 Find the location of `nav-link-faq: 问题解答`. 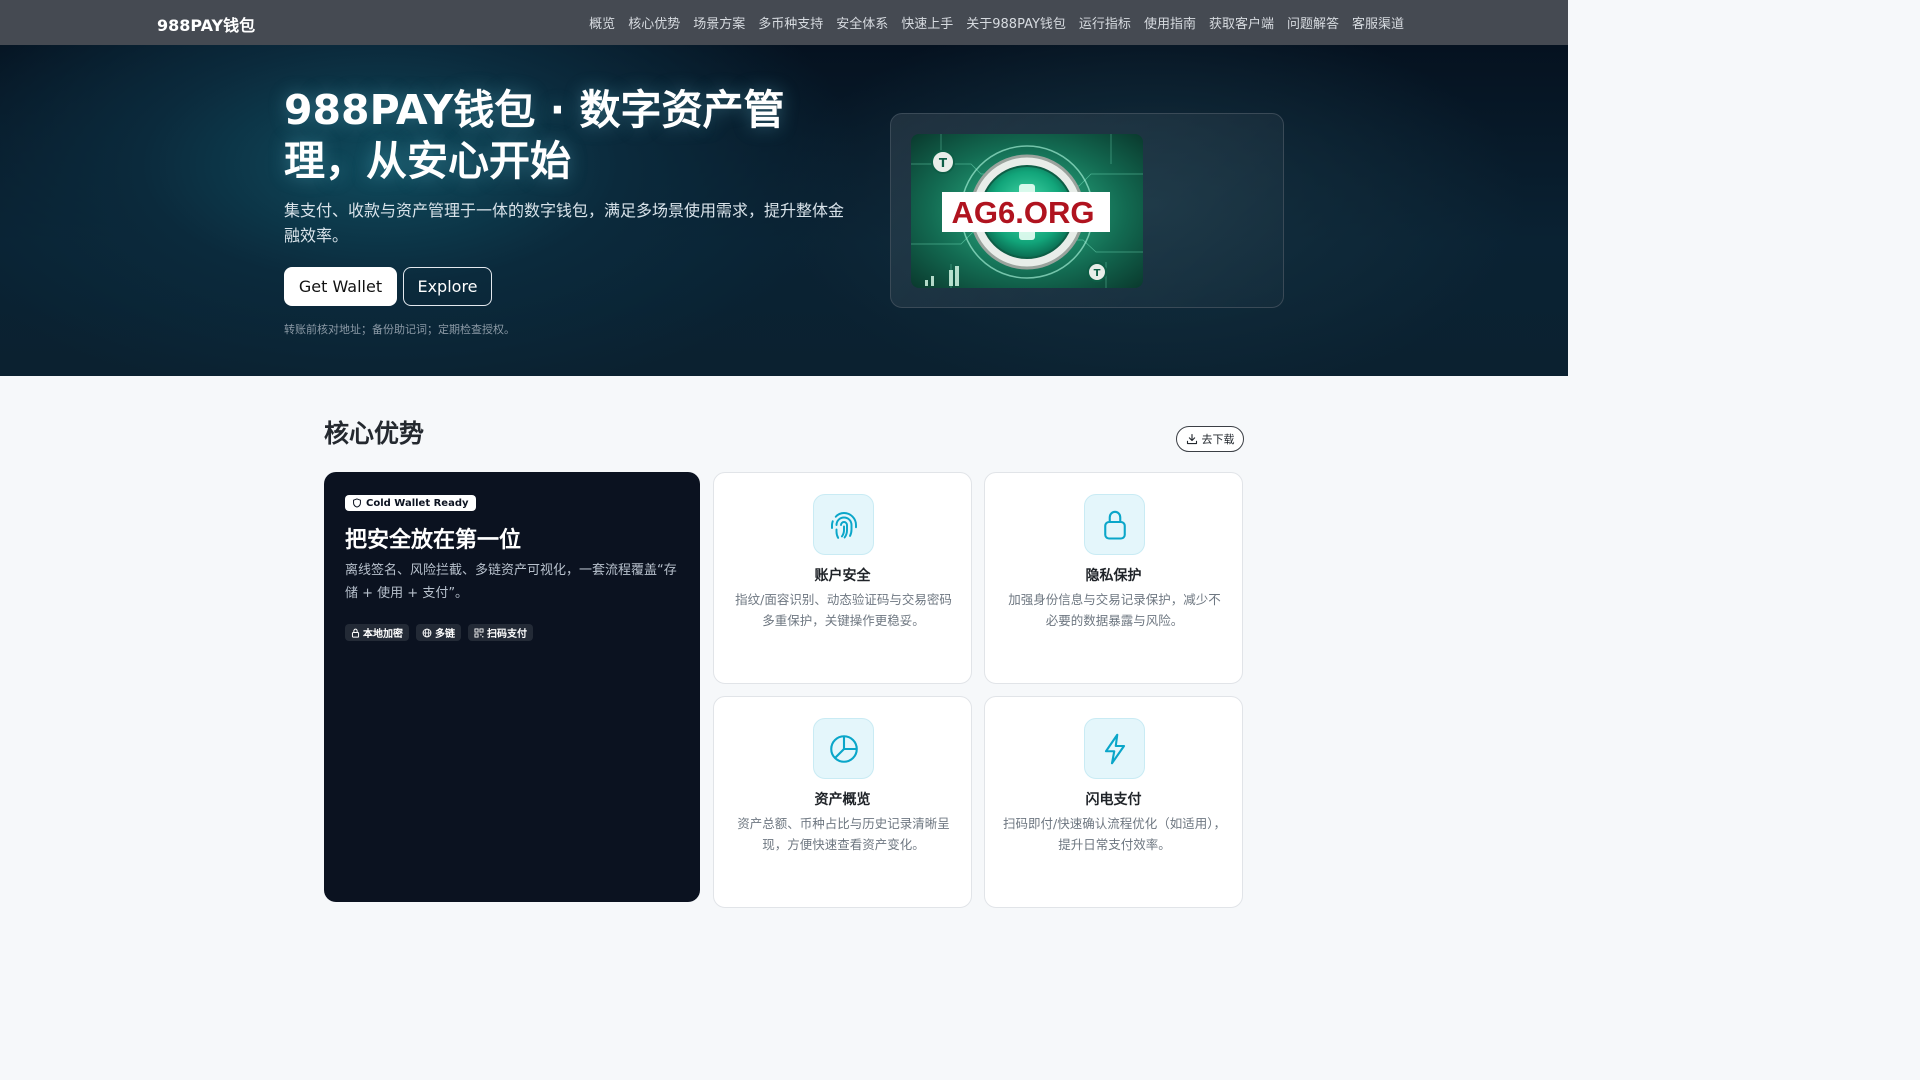

nav-link-faq: 问题解答 is located at coordinates (1313, 22).